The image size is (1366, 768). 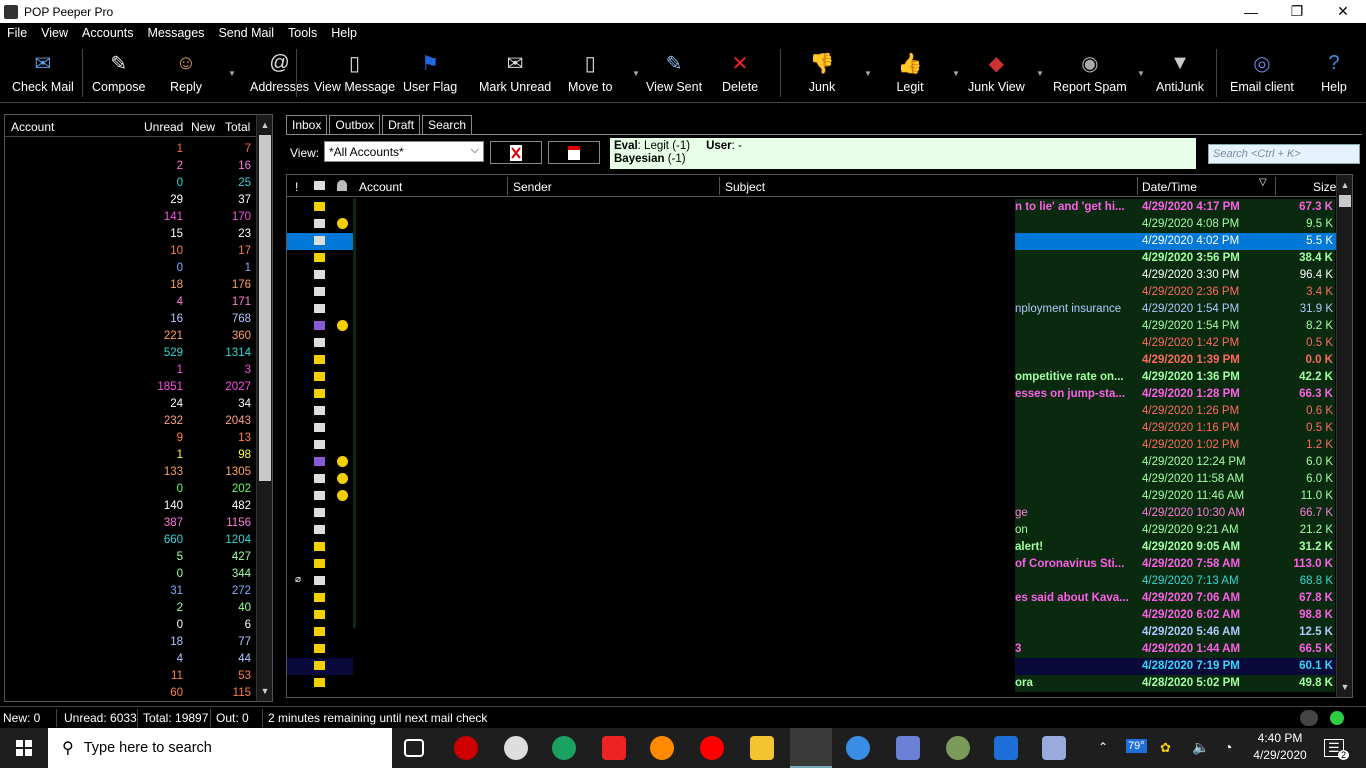 What do you see at coordinates (1324, 187) in the screenshot?
I see `size-column-header: Size` at bounding box center [1324, 187].